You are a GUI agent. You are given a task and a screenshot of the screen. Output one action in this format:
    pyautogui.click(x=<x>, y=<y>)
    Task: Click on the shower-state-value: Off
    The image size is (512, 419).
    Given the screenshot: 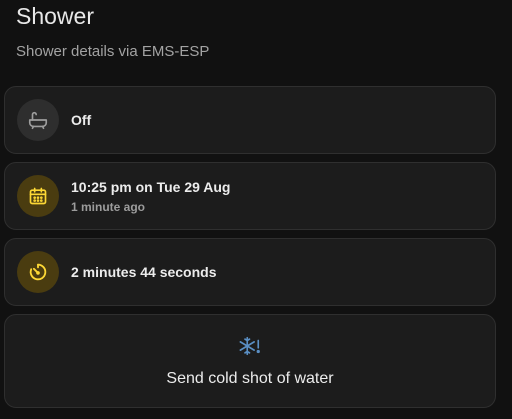 What is the action you would take?
    pyautogui.click(x=81, y=120)
    